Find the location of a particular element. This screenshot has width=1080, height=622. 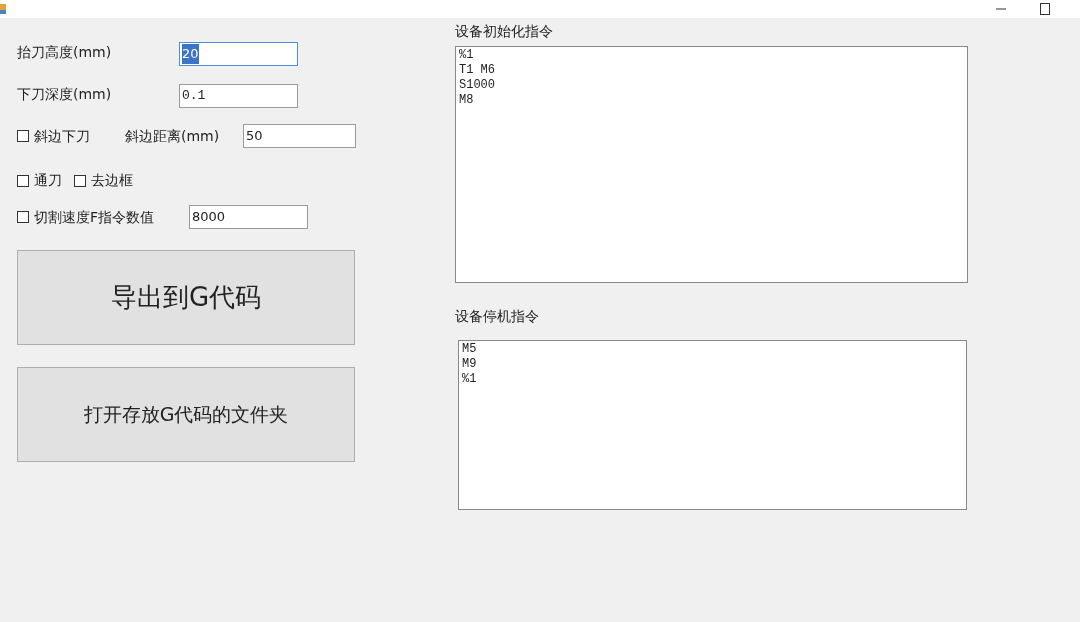

text-field: 50 is located at coordinates (299, 136).